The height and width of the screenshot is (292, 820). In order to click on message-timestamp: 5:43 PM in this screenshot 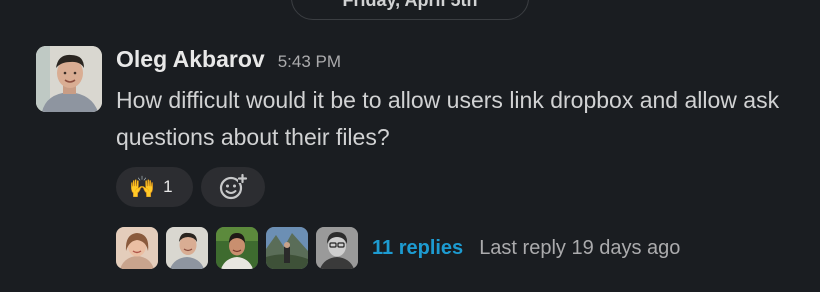, I will do `click(309, 62)`.